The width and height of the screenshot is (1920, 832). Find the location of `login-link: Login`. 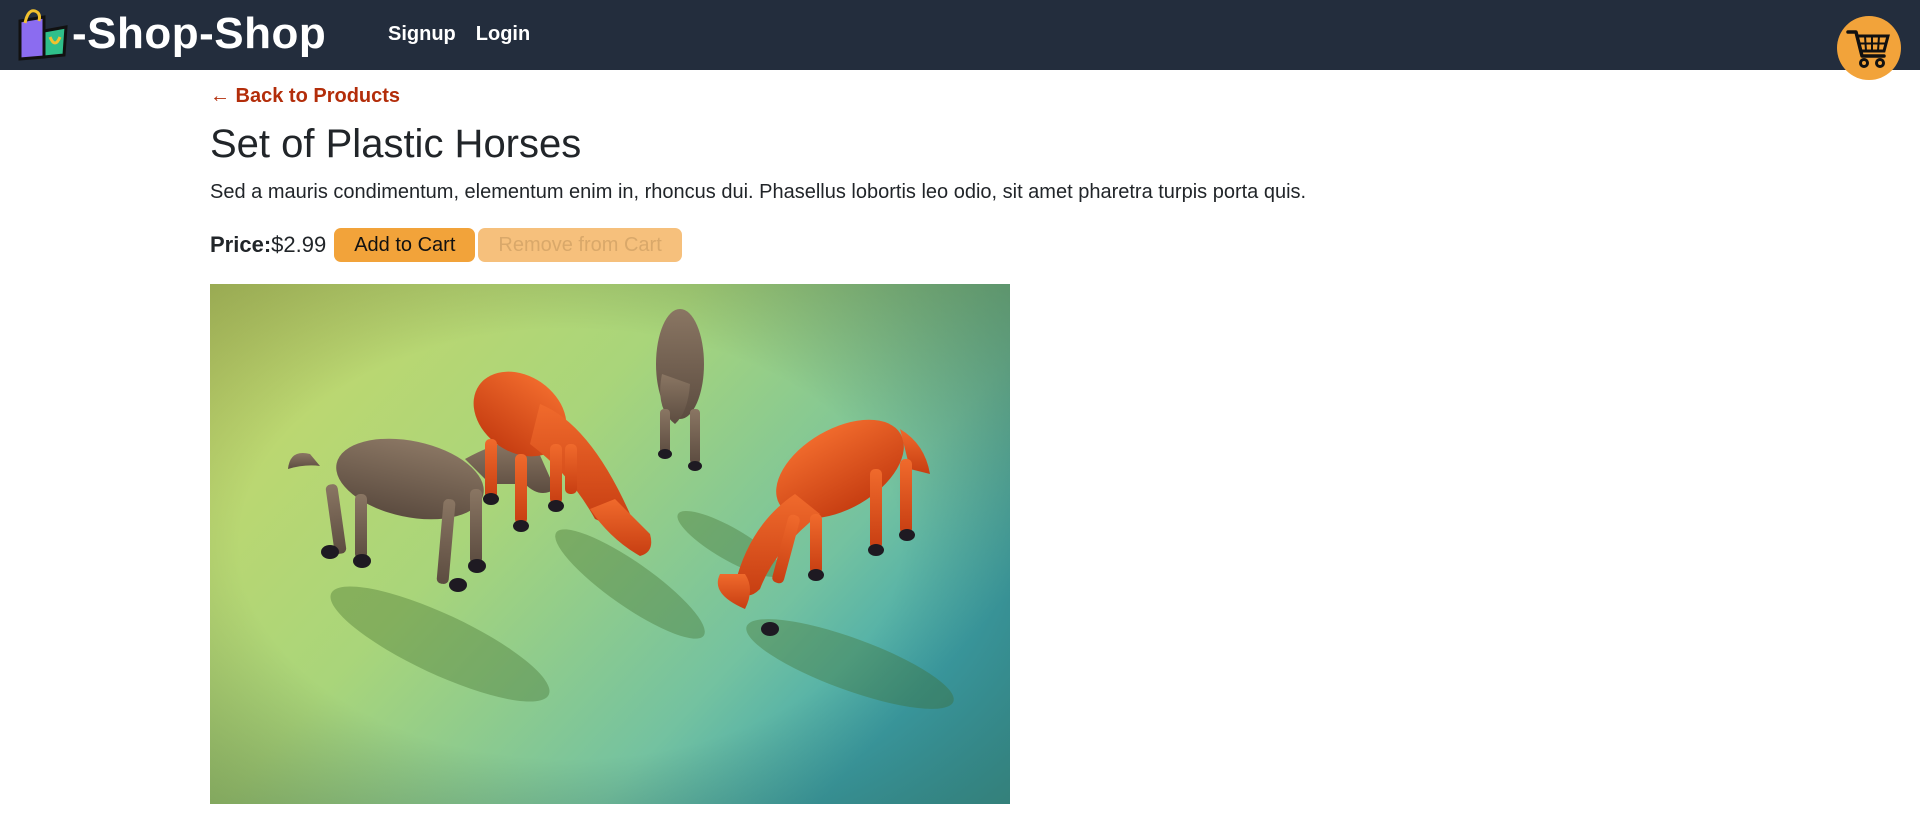

login-link: Login is located at coordinates (503, 34).